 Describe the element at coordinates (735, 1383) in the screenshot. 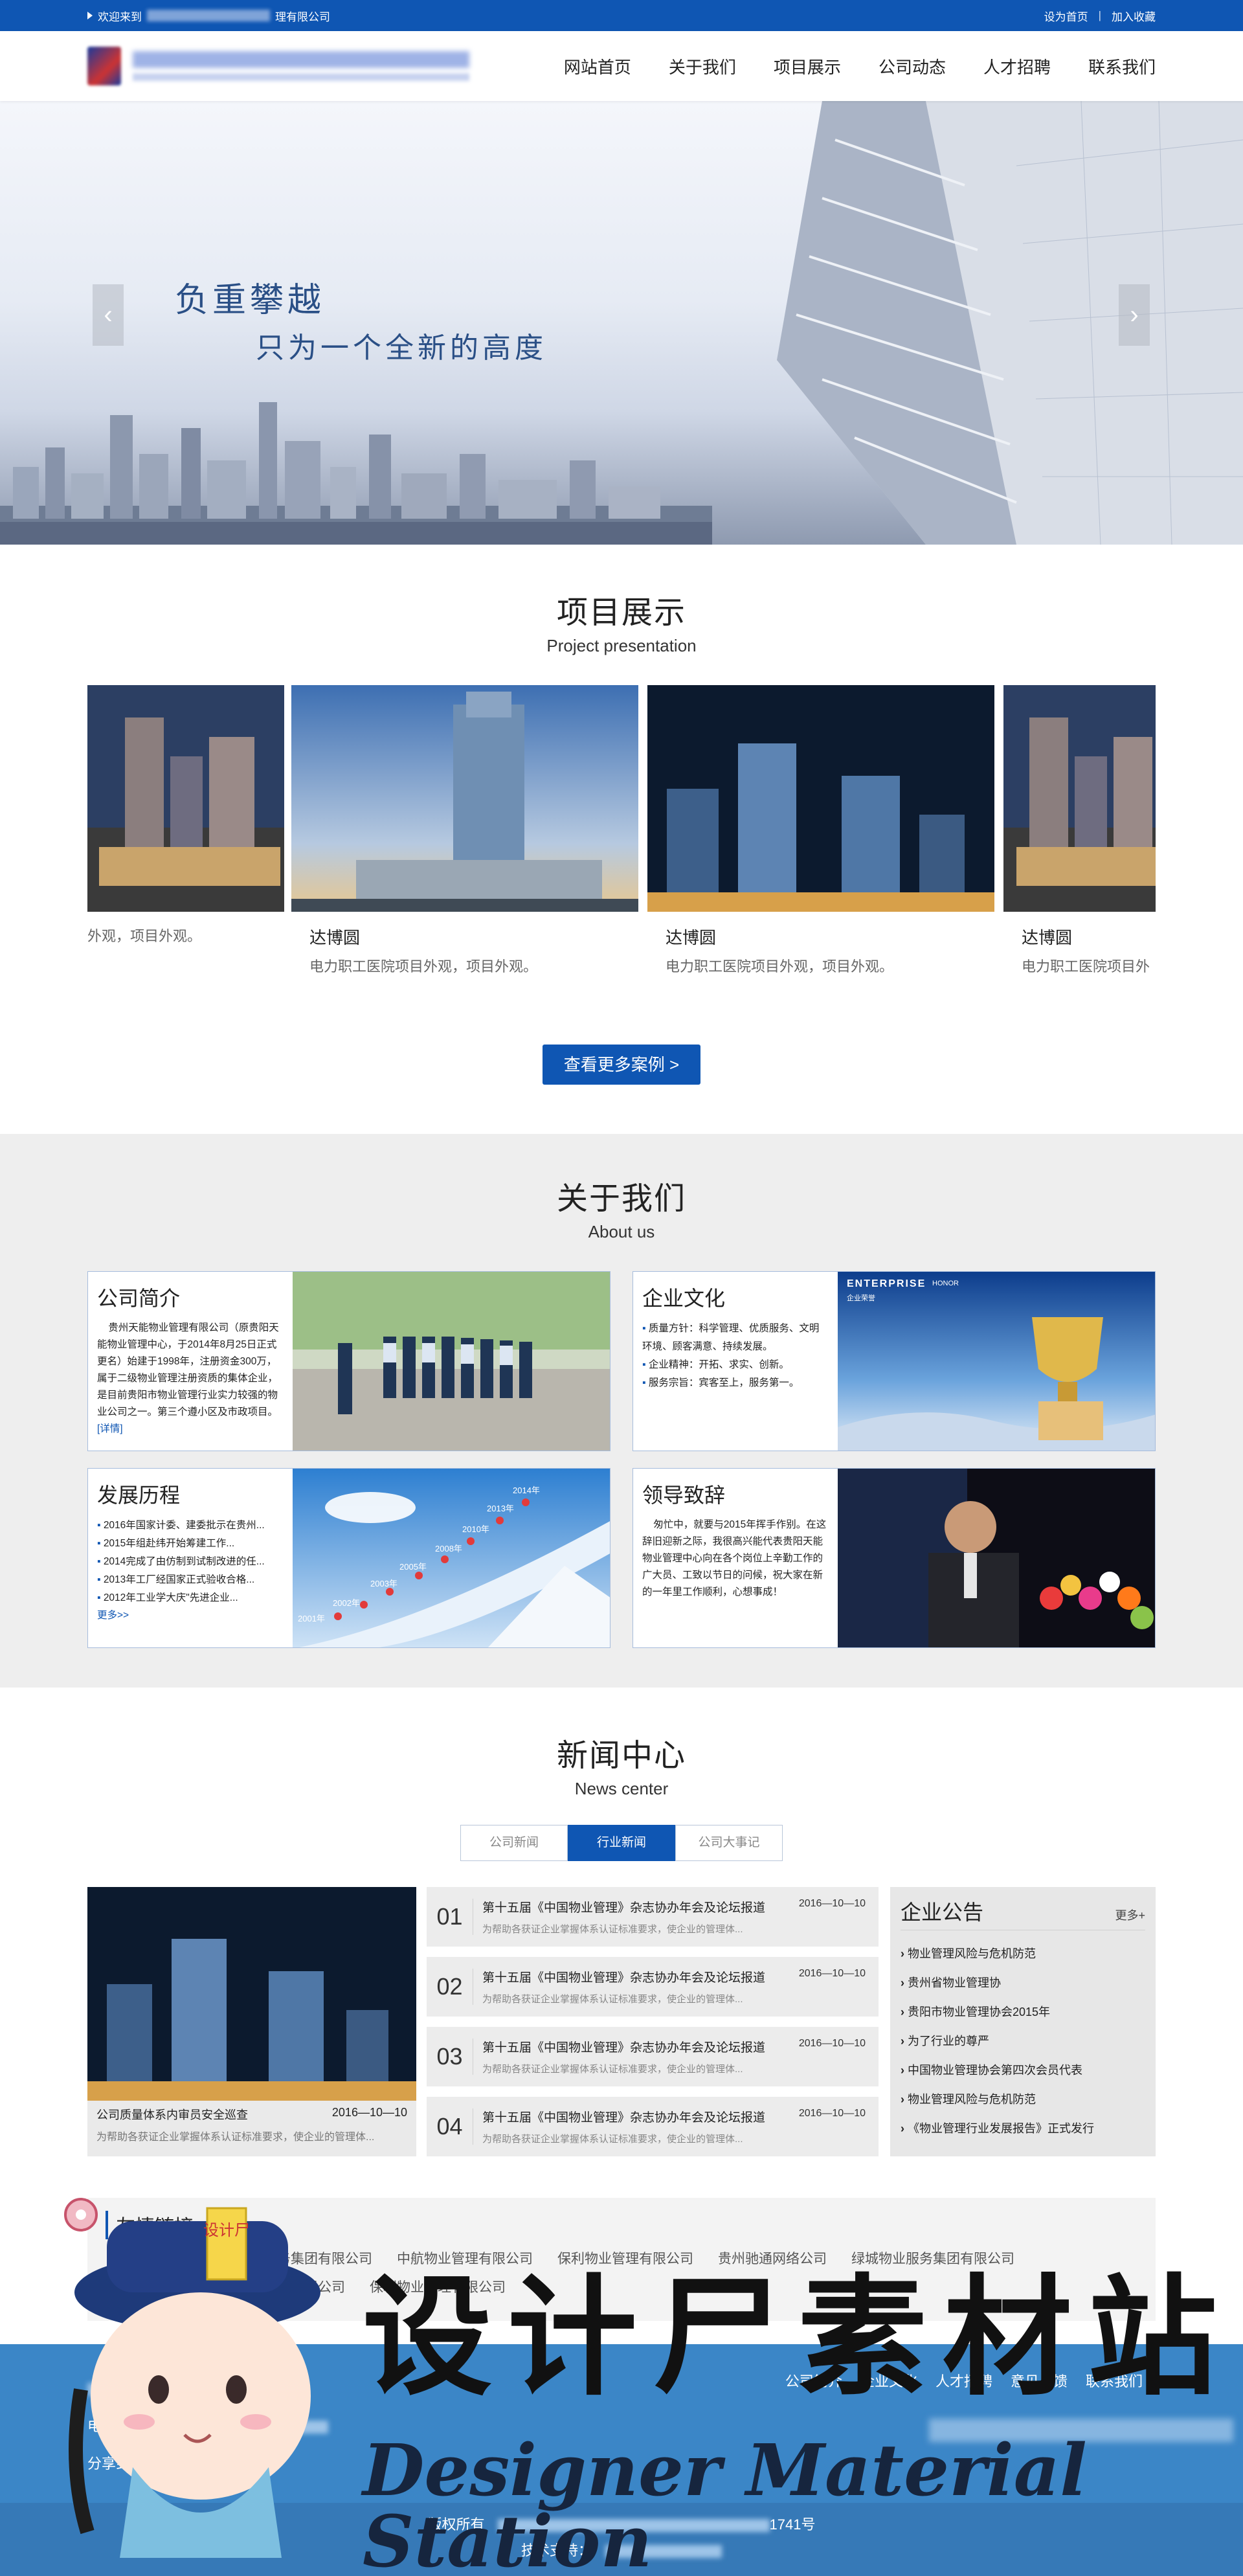

I see `culture-item: 服务宗旨：宾客至上，服务第一。` at that location.